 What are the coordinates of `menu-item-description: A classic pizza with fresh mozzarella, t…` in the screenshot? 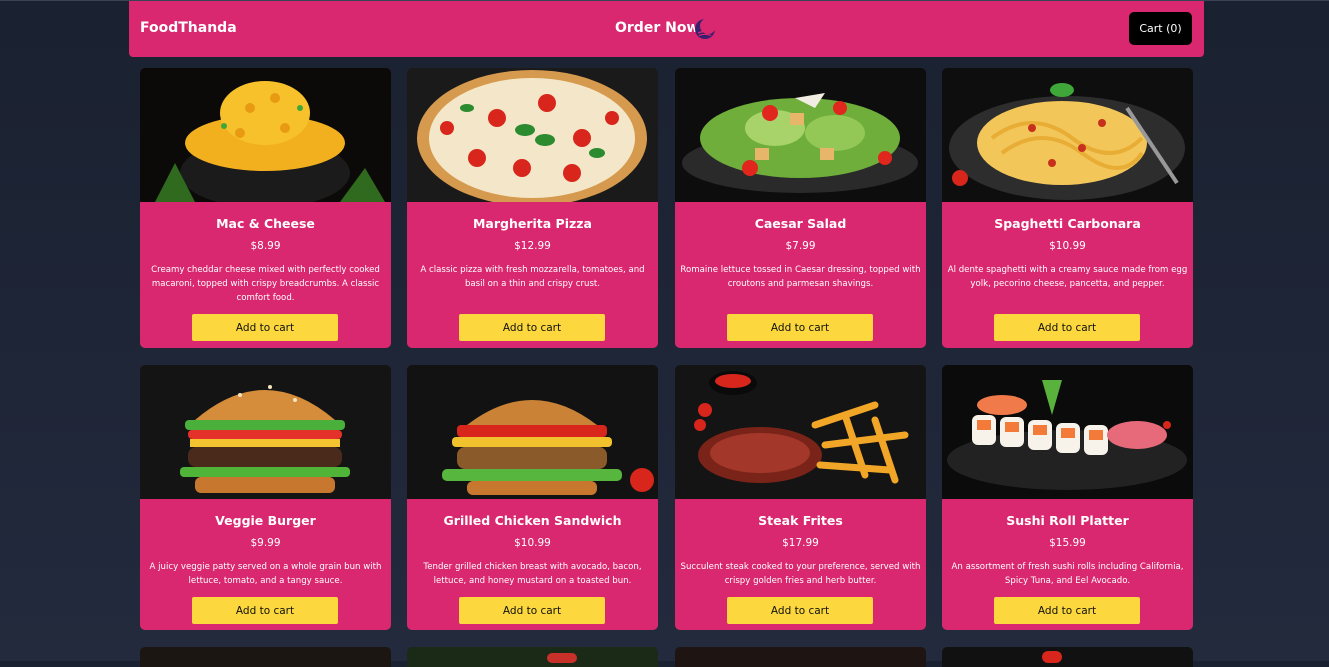 It's located at (532, 277).